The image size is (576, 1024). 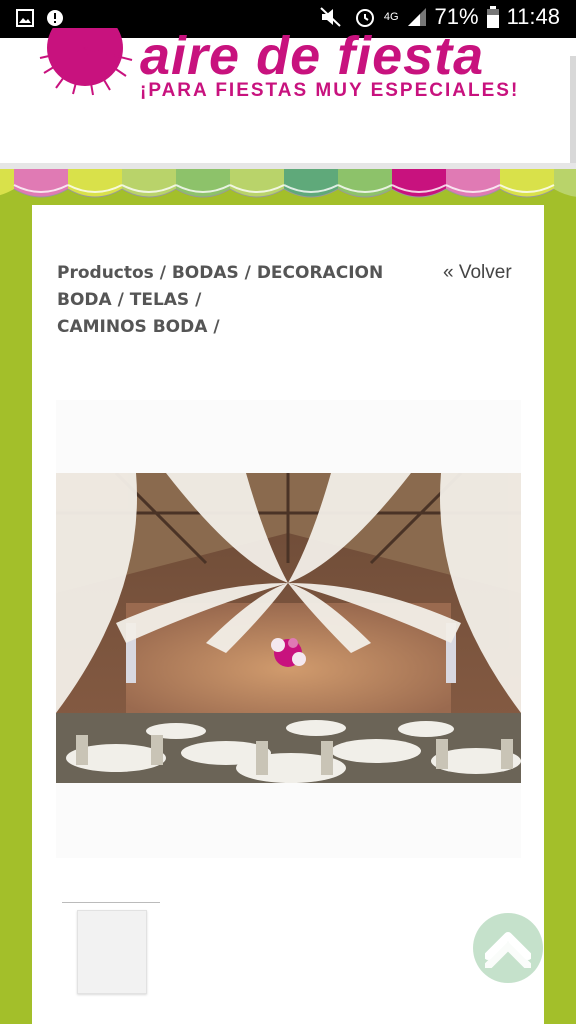 I want to click on breadcrumb-caminos-boda: CAMINOS BODA, so click(x=132, y=327).